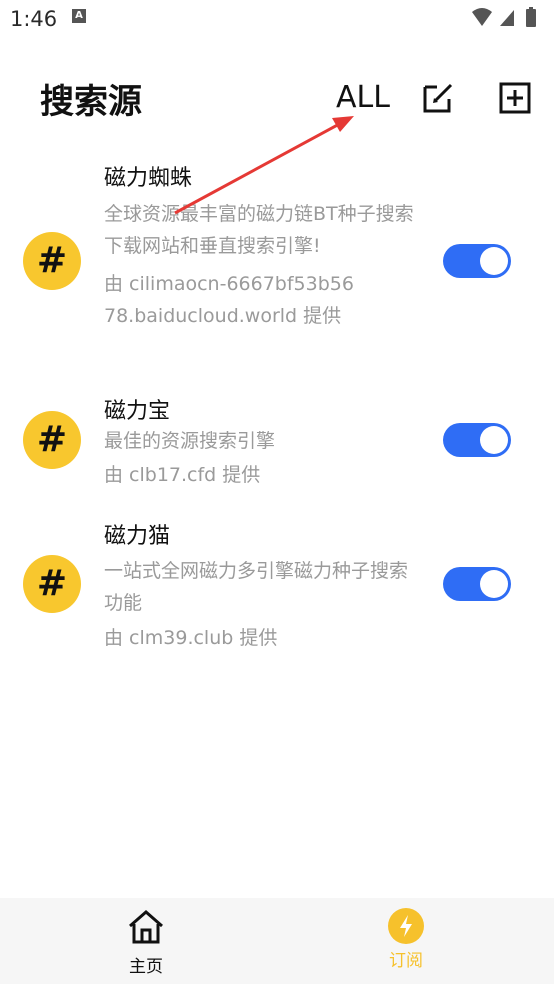  What do you see at coordinates (146, 967) in the screenshot?
I see `nav-home-label: 主页` at bounding box center [146, 967].